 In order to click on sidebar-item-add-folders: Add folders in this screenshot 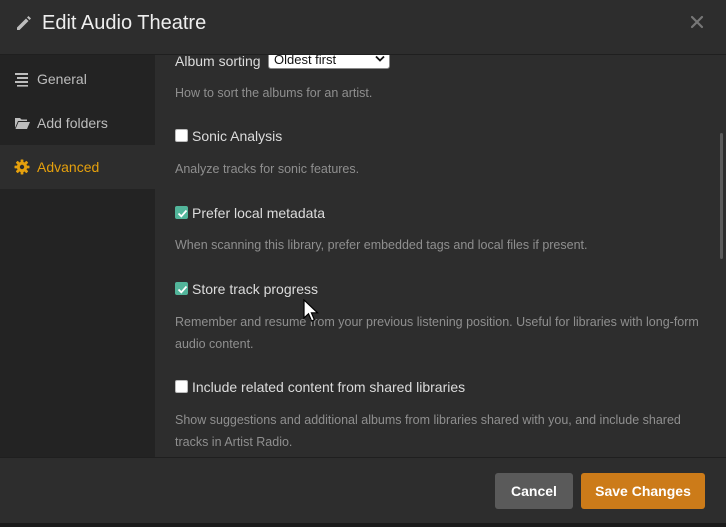, I will do `click(77, 123)`.